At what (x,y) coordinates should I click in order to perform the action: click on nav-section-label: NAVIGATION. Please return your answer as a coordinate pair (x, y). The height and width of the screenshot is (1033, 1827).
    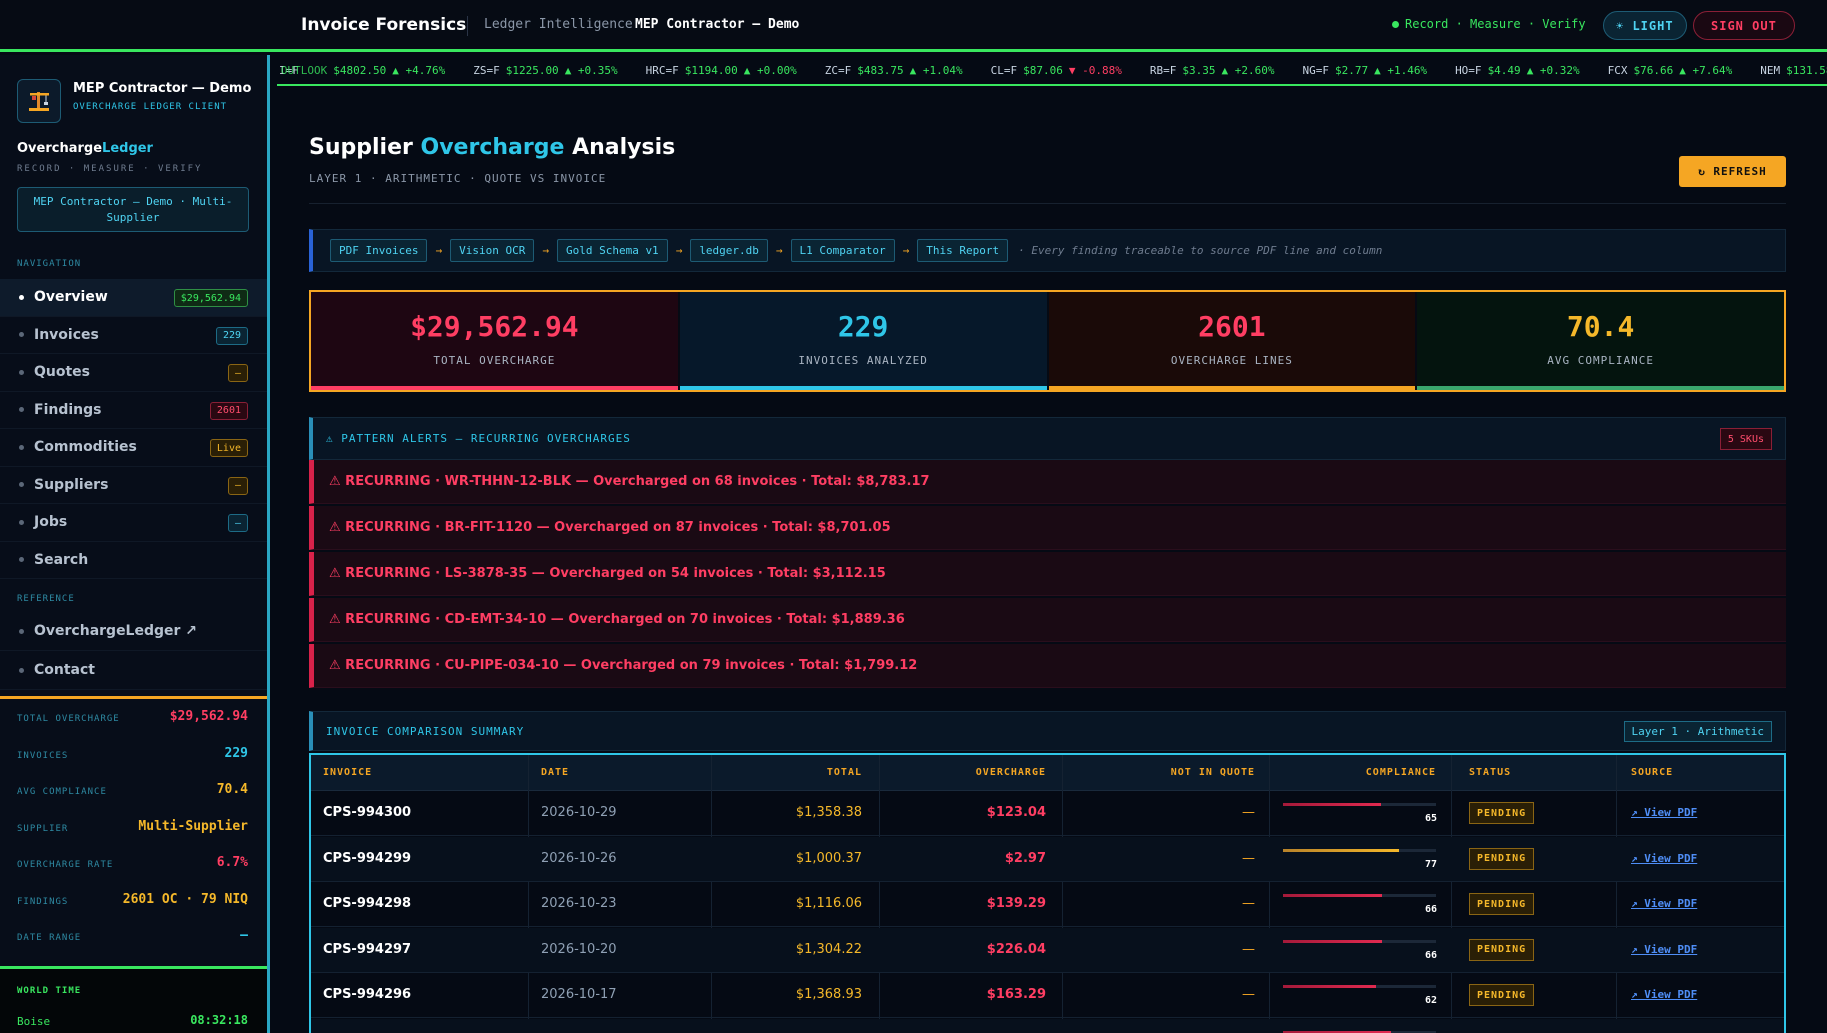
    Looking at the image, I should click on (49, 264).